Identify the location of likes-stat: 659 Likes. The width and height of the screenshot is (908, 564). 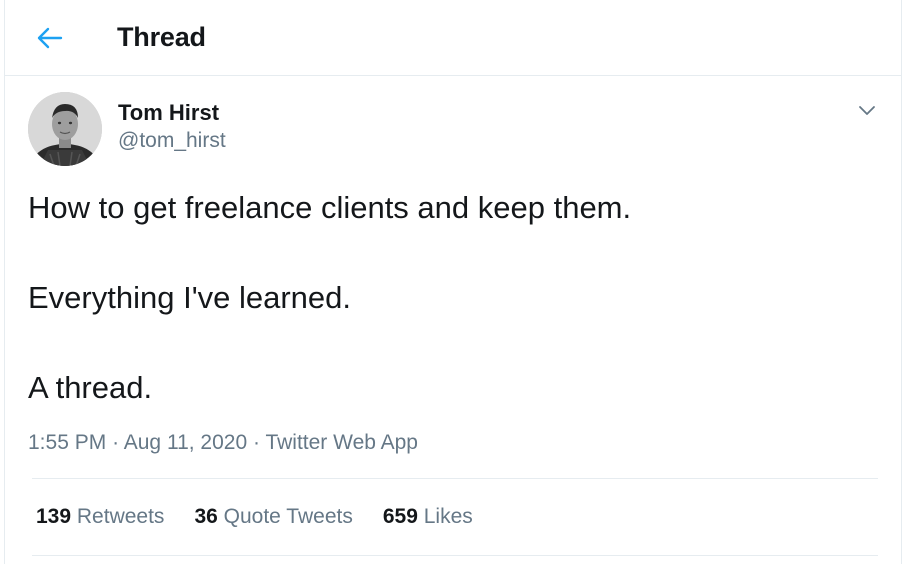
(428, 517).